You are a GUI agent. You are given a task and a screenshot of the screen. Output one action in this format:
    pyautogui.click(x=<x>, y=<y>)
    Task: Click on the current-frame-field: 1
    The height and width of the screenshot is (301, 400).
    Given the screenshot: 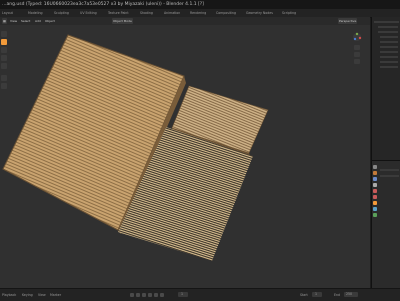 What is the action you would take?
    pyautogui.click(x=183, y=294)
    